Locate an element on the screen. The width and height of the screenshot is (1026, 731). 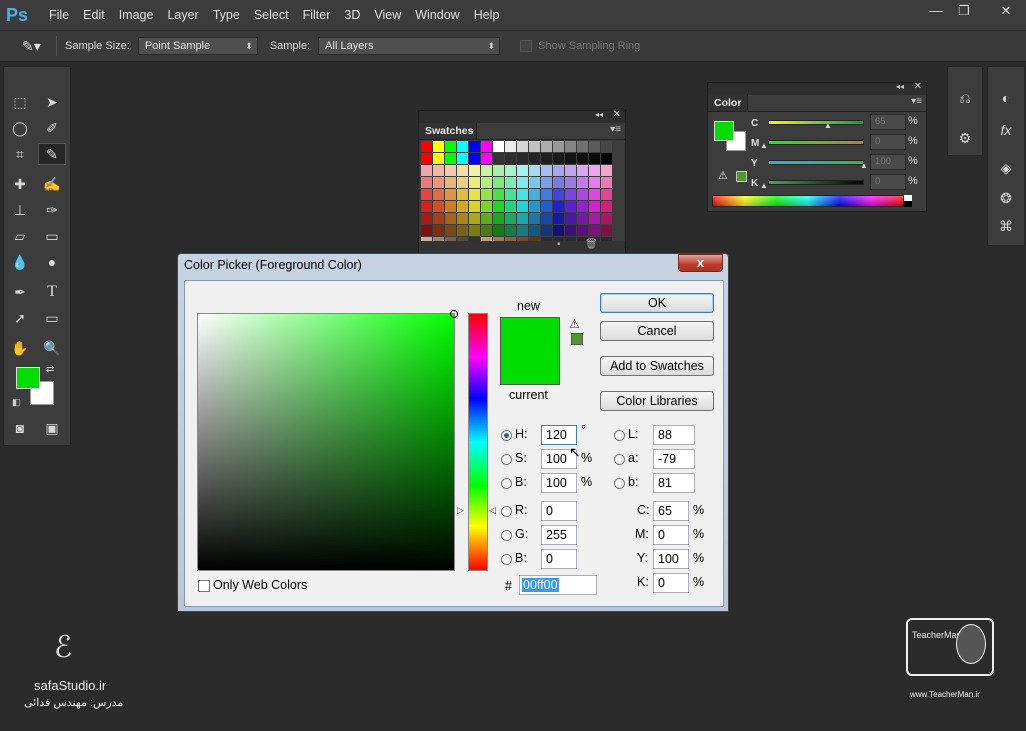
hue-arrow-right-icon: ◁ is located at coordinates (492, 510).